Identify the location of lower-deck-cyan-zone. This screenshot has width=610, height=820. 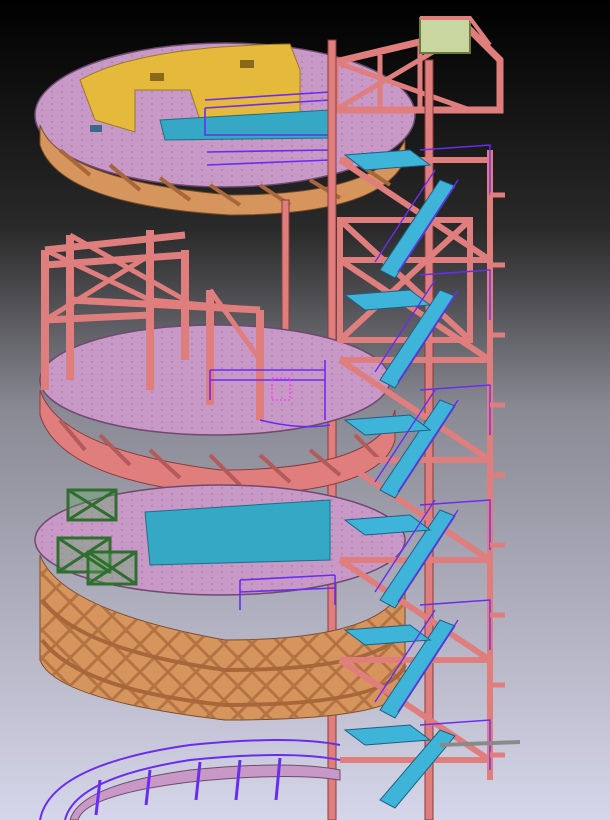
(237, 532).